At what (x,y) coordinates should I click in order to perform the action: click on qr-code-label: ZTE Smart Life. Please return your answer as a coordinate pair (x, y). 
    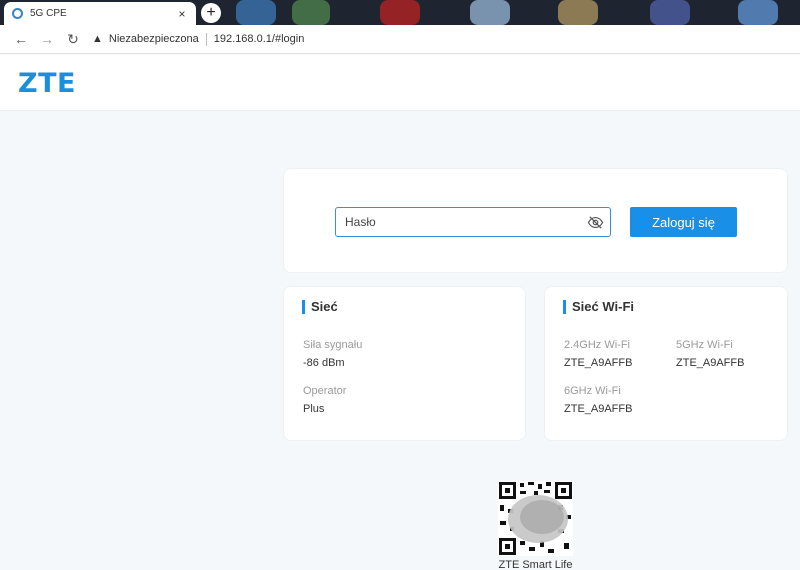
    Looking at the image, I should click on (535, 564).